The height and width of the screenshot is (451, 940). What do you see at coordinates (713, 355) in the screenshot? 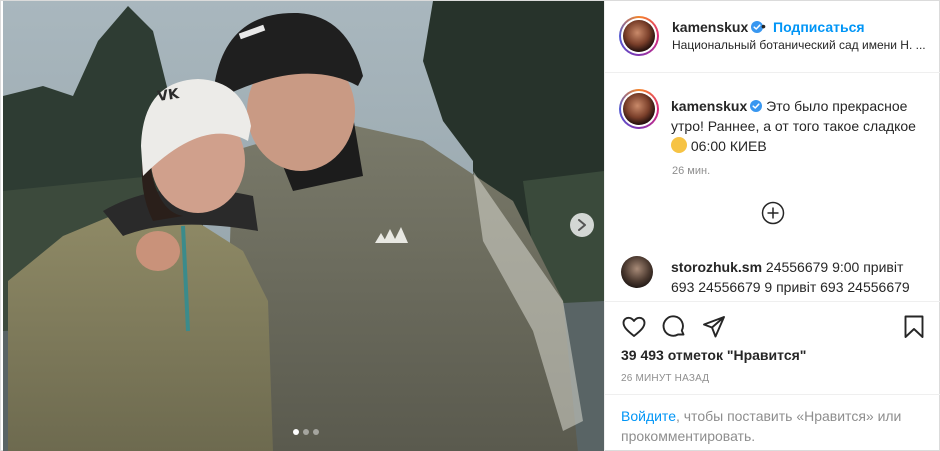
I see `likes-count: 39 493 отметок "Нравится"` at bounding box center [713, 355].